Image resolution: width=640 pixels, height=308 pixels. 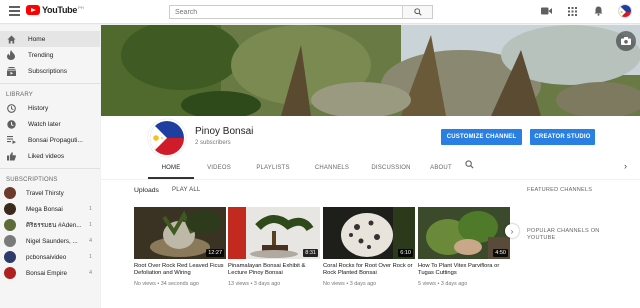 I want to click on uploads-next-chevron-icon: ›, so click(x=512, y=231).